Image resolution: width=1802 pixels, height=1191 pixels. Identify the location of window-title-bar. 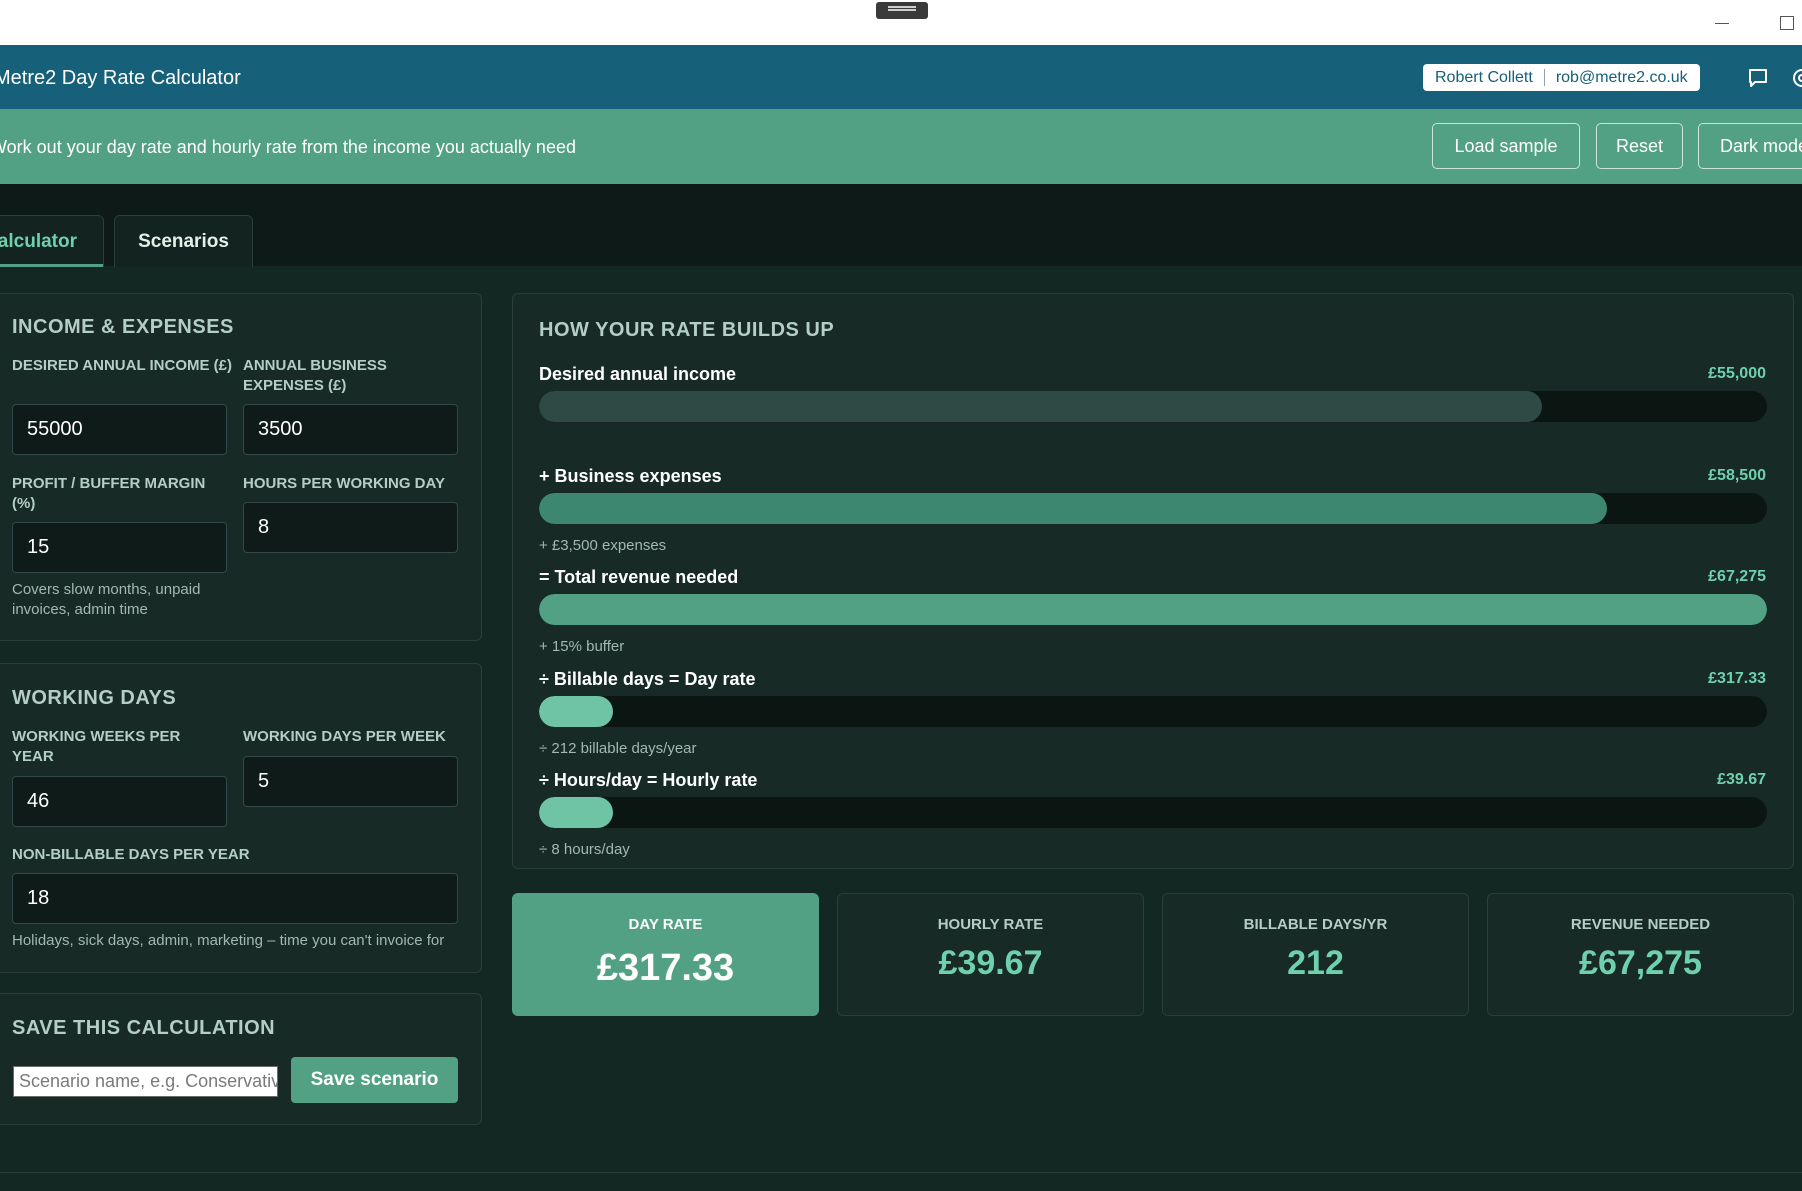
(901, 23).